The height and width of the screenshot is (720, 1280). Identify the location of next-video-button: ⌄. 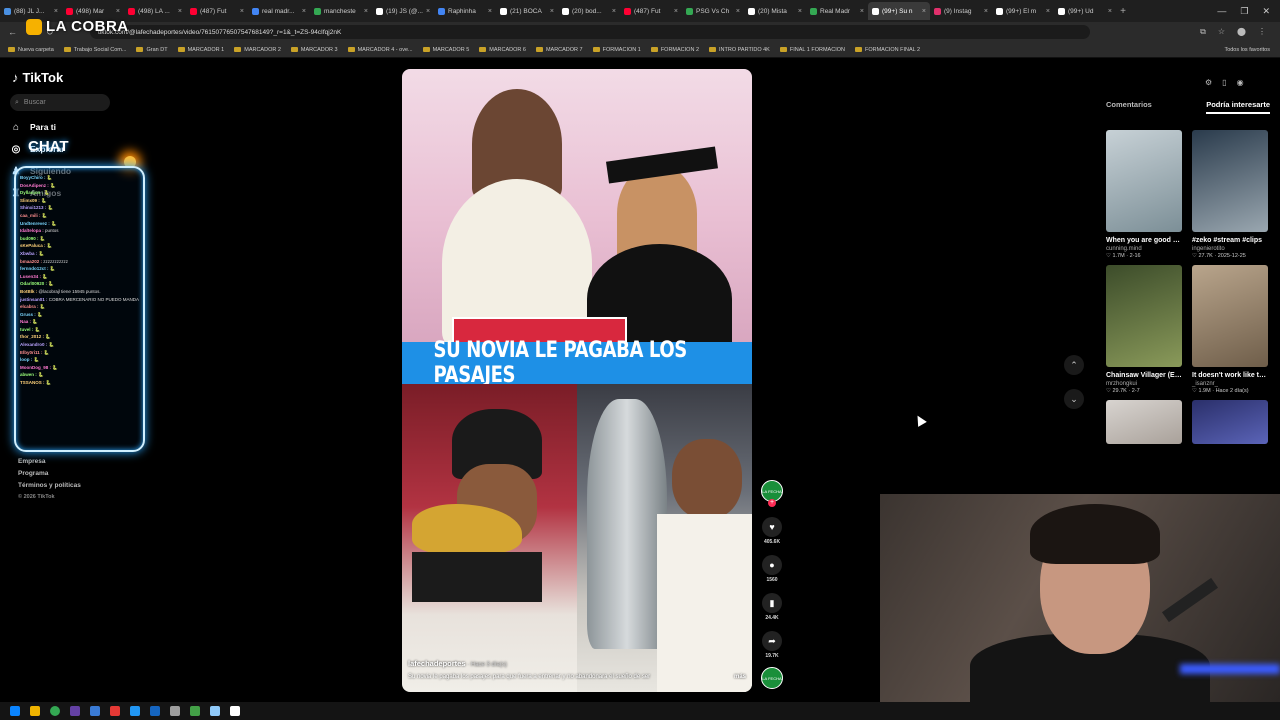
(1074, 399).